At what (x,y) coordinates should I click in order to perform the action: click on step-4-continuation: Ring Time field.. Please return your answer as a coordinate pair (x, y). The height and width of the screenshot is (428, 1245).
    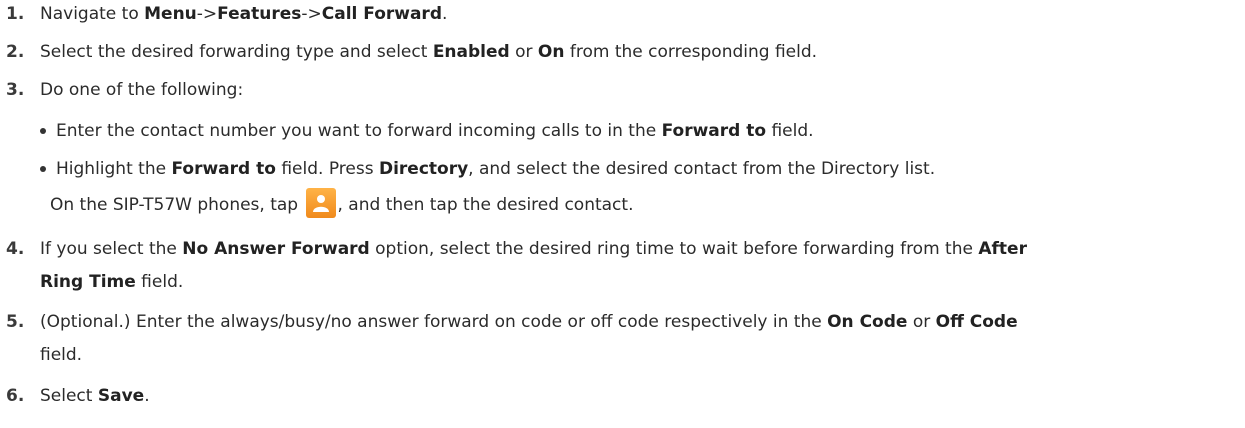
    Looking at the image, I should click on (622, 282).